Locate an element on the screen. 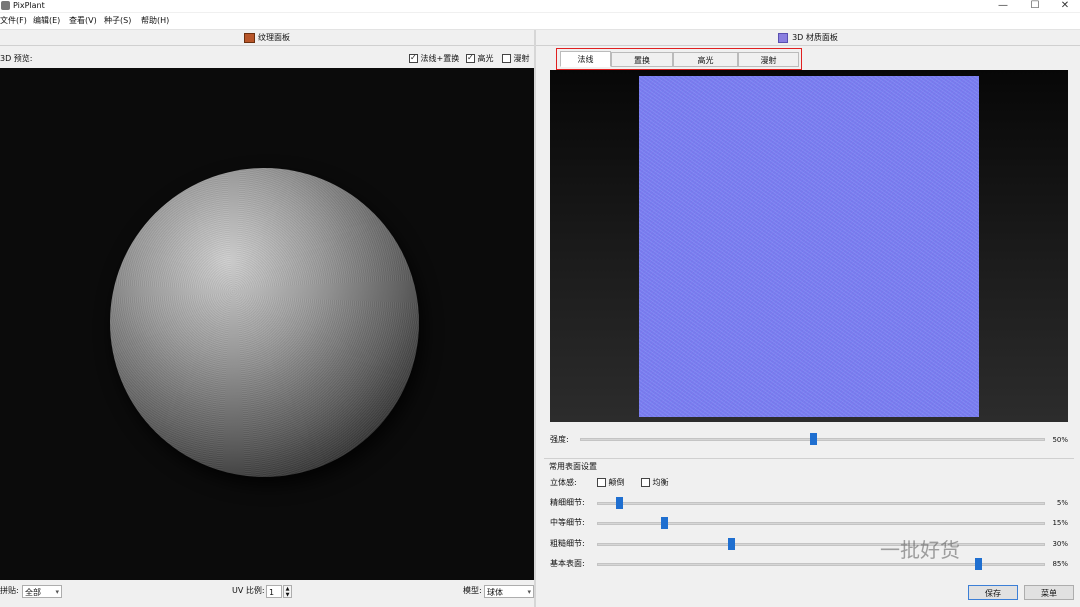  preview-toolbar: 3D 预览: 法线+置换 高光 漫射 is located at coordinates (267, 59).